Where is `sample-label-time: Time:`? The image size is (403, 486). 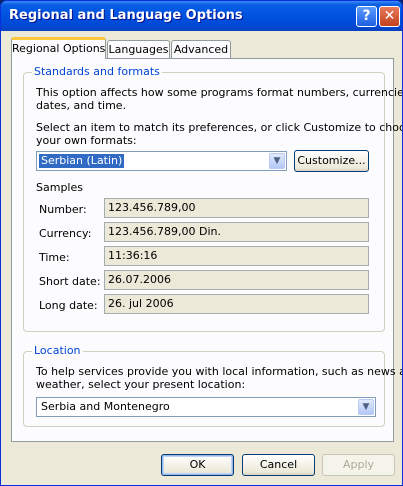 sample-label-time: Time: is located at coordinates (54, 257).